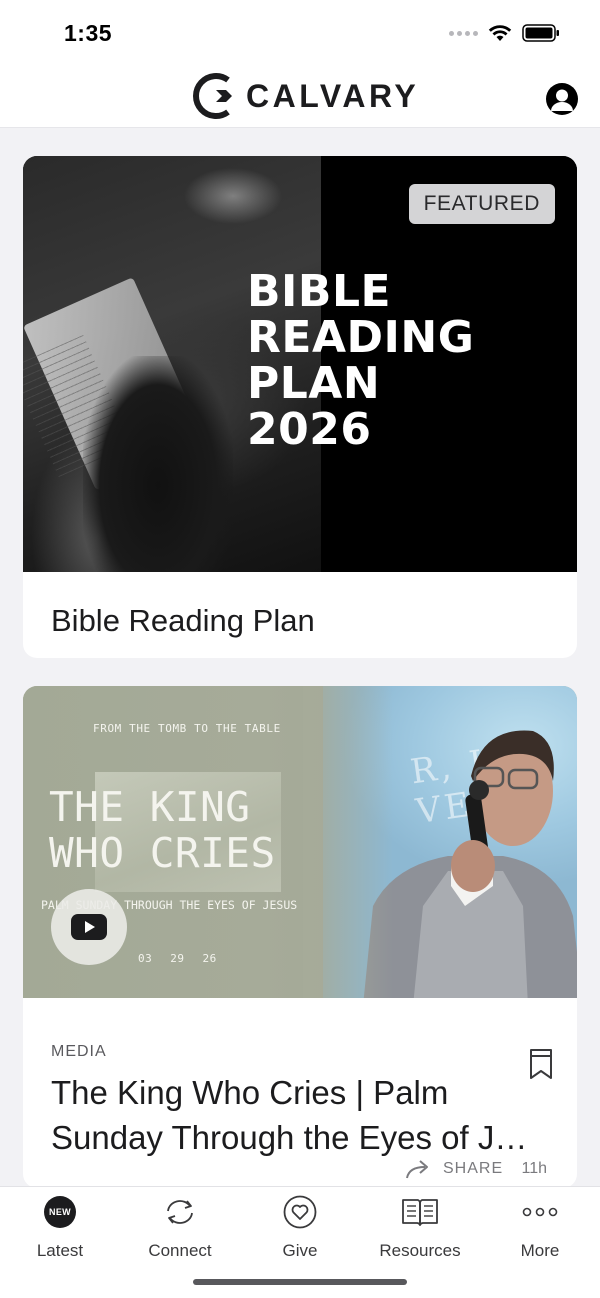 Image resolution: width=600 pixels, height=1298 pixels. Describe the element at coordinates (361, 360) in the screenshot. I see `plan-image-title: BIBLE READING PLAN 2026` at that location.